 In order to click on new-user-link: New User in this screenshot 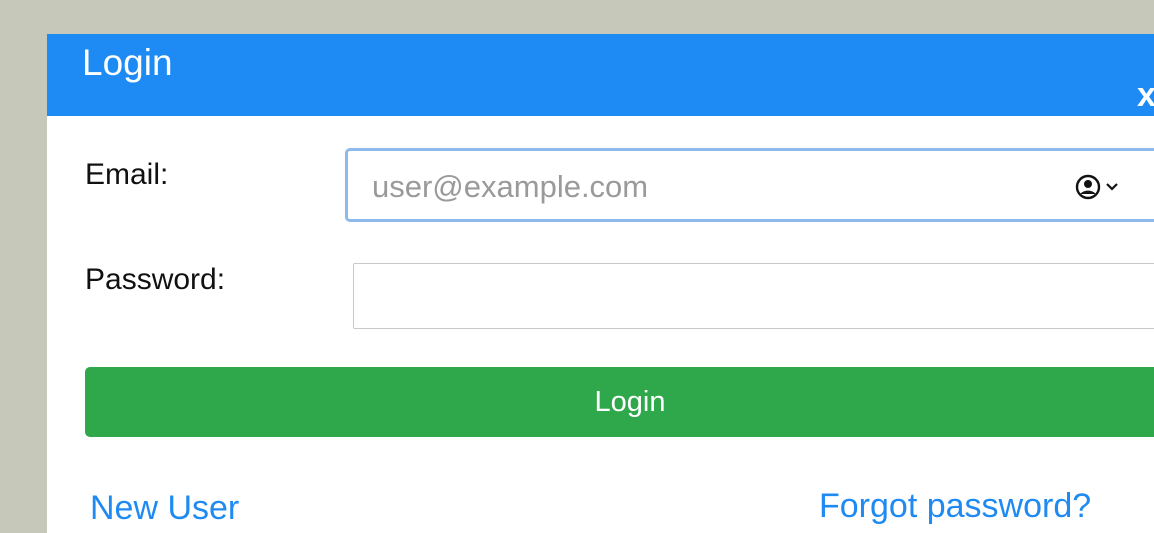, I will do `click(164, 508)`.